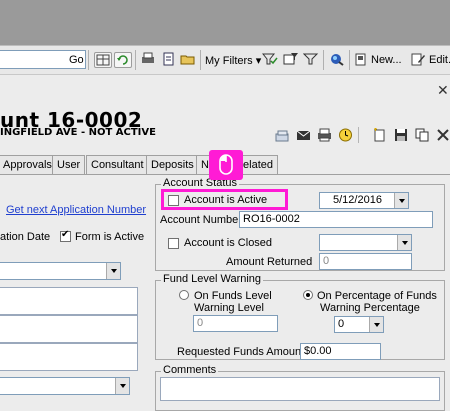 The image size is (450, 411). Describe the element at coordinates (76, 210) in the screenshot. I see `get-next-application-number-link: Get next Application Number` at that location.